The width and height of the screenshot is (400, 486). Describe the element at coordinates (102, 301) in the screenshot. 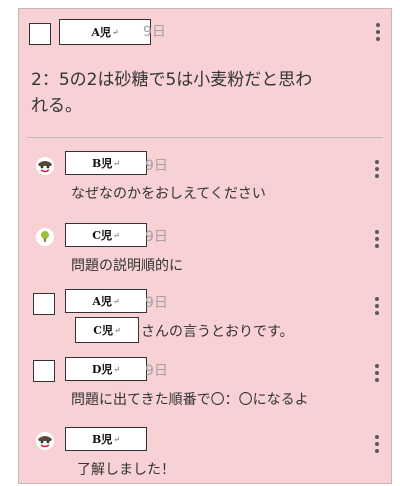

I see `comment-author: A児` at that location.